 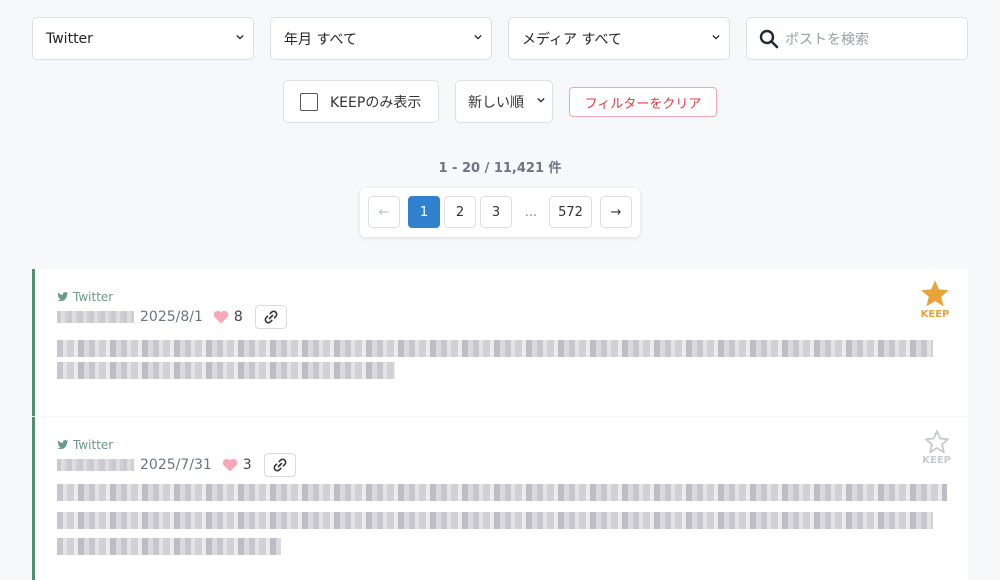 I want to click on star-outline-icon, so click(x=936, y=442).